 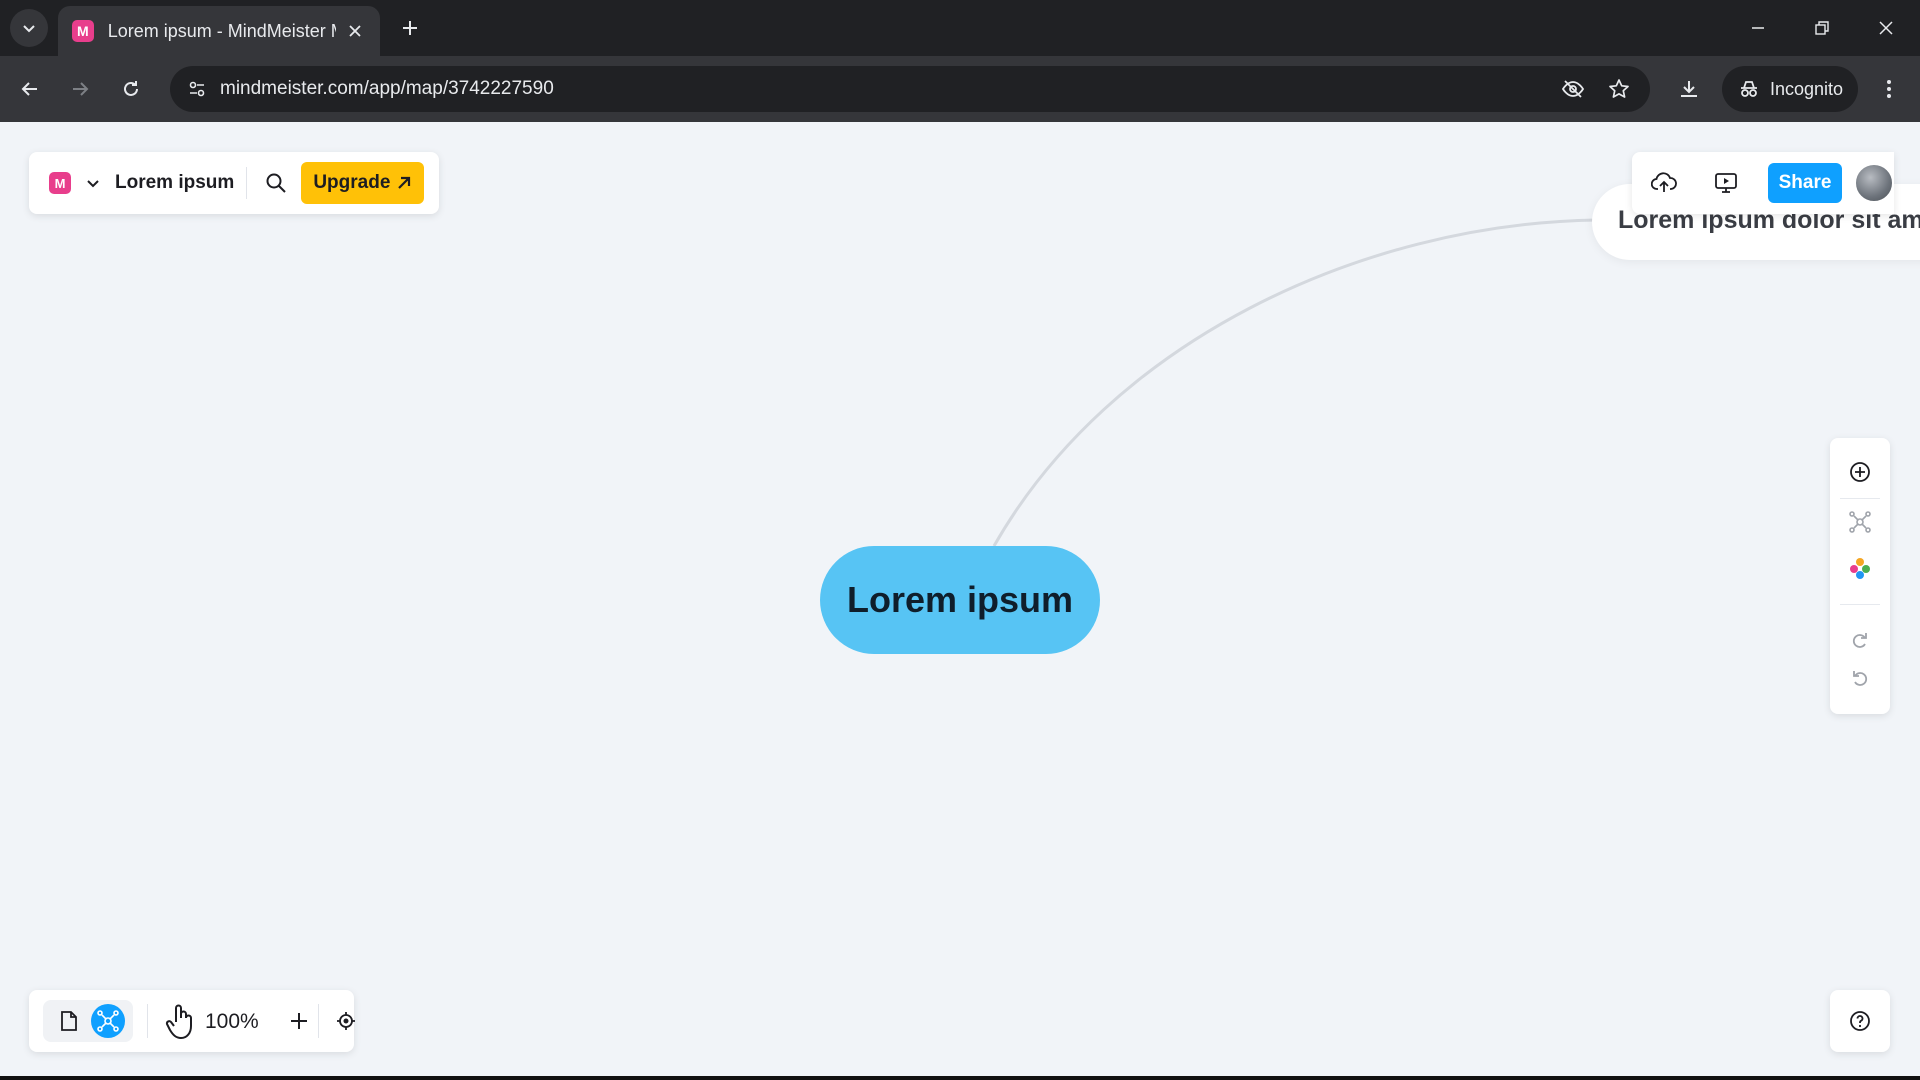 I want to click on undo-icon, so click(x=1860, y=678).